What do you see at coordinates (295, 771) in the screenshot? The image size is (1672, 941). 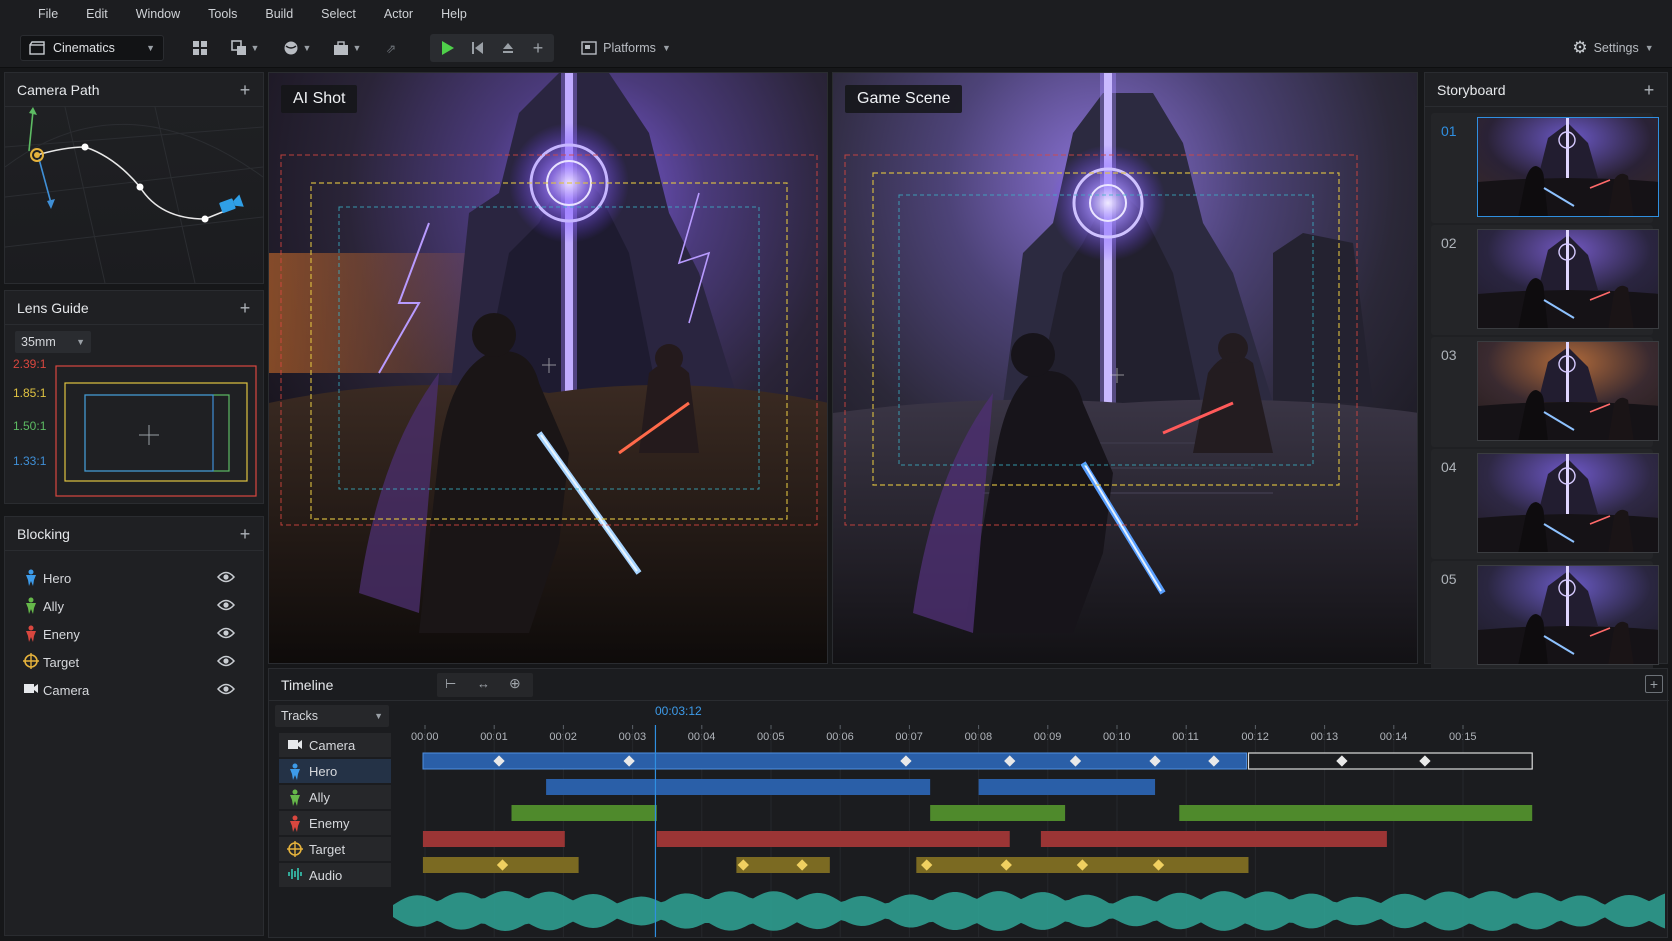 I see `person-icon` at bounding box center [295, 771].